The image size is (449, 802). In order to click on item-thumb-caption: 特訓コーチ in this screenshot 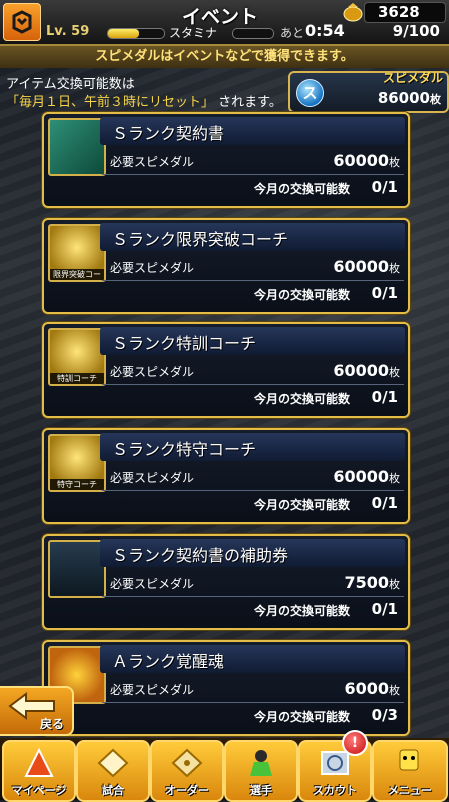, I will do `click(77, 378)`.